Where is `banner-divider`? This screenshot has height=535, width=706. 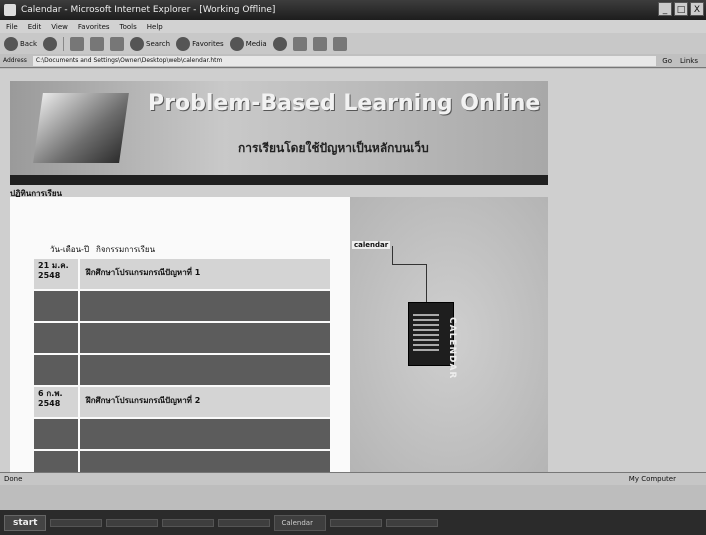
banner-divider is located at coordinates (279, 180).